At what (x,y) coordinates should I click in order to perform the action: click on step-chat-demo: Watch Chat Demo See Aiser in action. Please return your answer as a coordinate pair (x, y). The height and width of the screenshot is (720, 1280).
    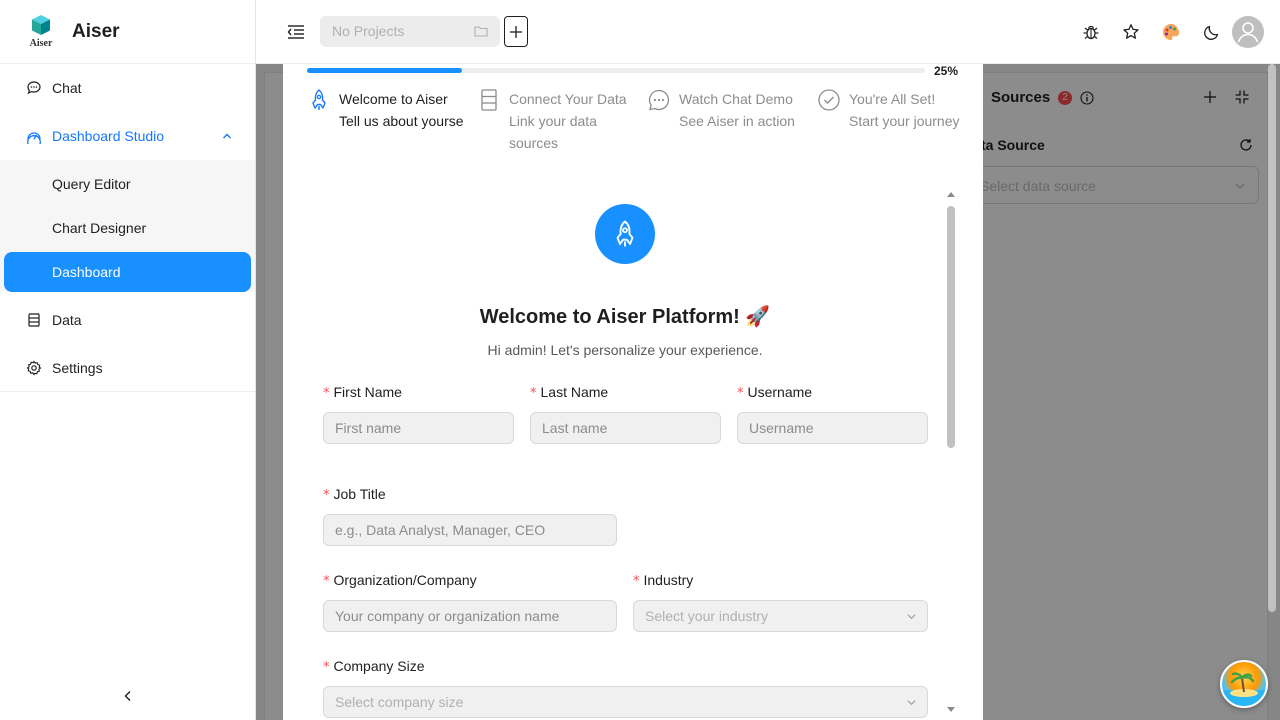
    Looking at the image, I should click on (721, 110).